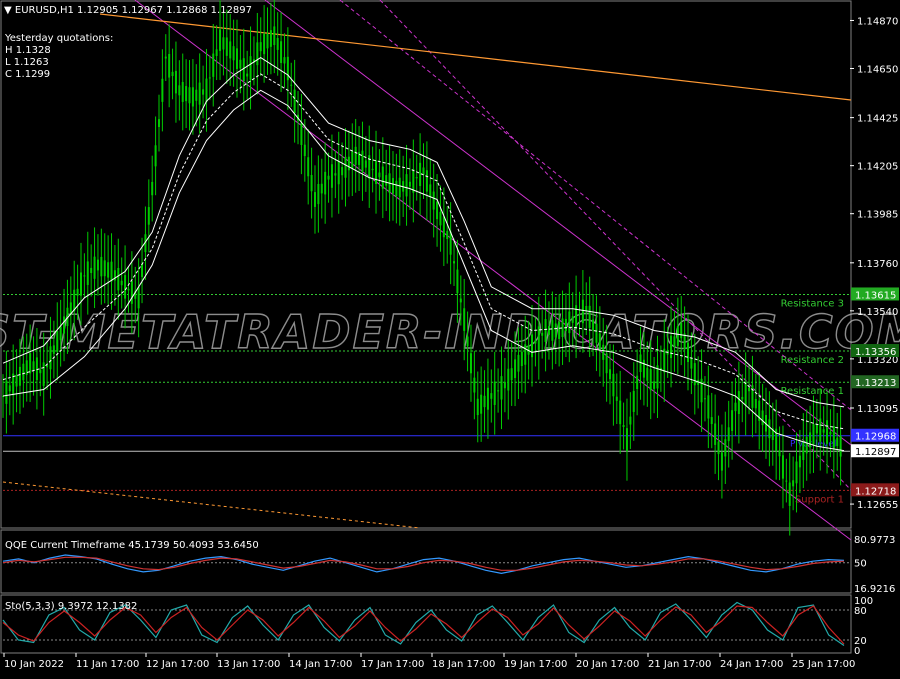 This screenshot has width=900, height=679. Describe the element at coordinates (812, 303) in the screenshot. I see `level-label-0: Resistance 3` at that location.